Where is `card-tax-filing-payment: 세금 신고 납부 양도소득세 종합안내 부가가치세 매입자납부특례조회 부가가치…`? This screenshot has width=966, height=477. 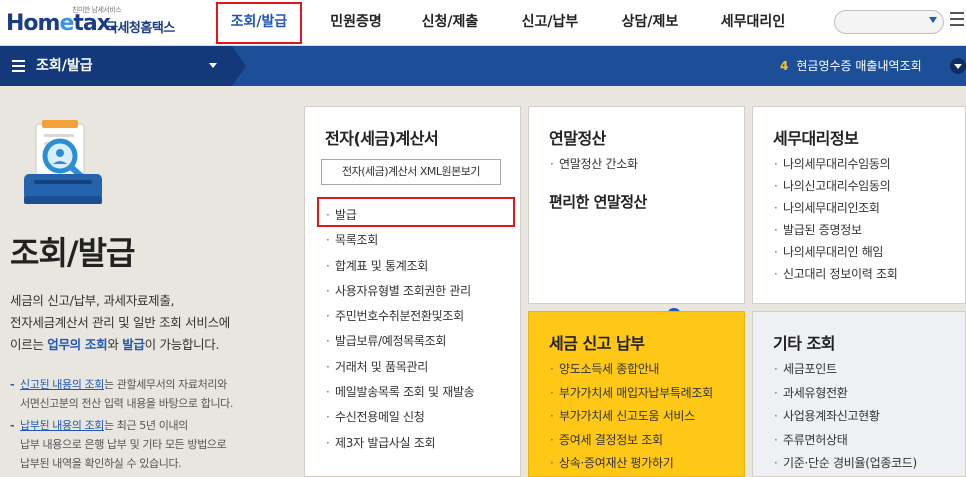 card-tax-filing-payment: 세금 신고 납부 양도소득세 종합안내 부가가치세 매입자납부특례조회 부가가치… is located at coordinates (636, 394).